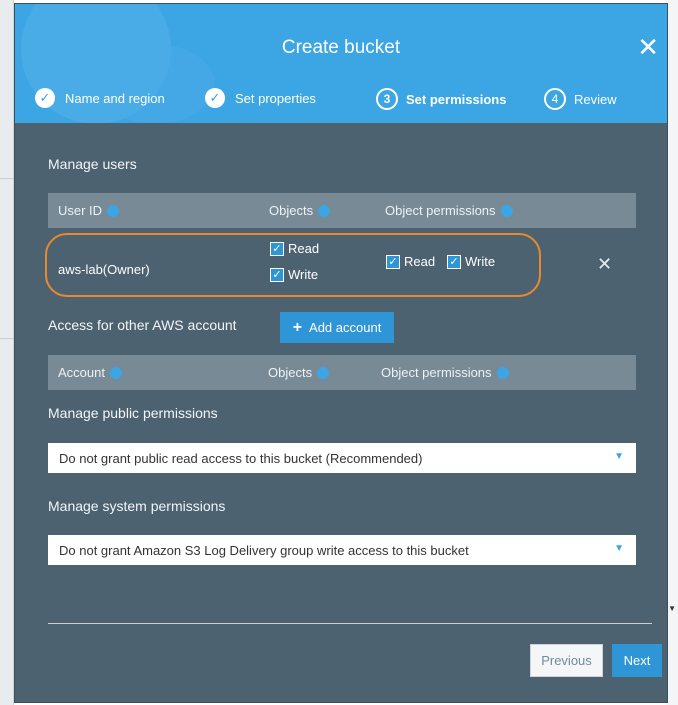 Image resolution: width=678 pixels, height=705 pixels. I want to click on permissions-write-checkbox: ✓ Write, so click(471, 261).